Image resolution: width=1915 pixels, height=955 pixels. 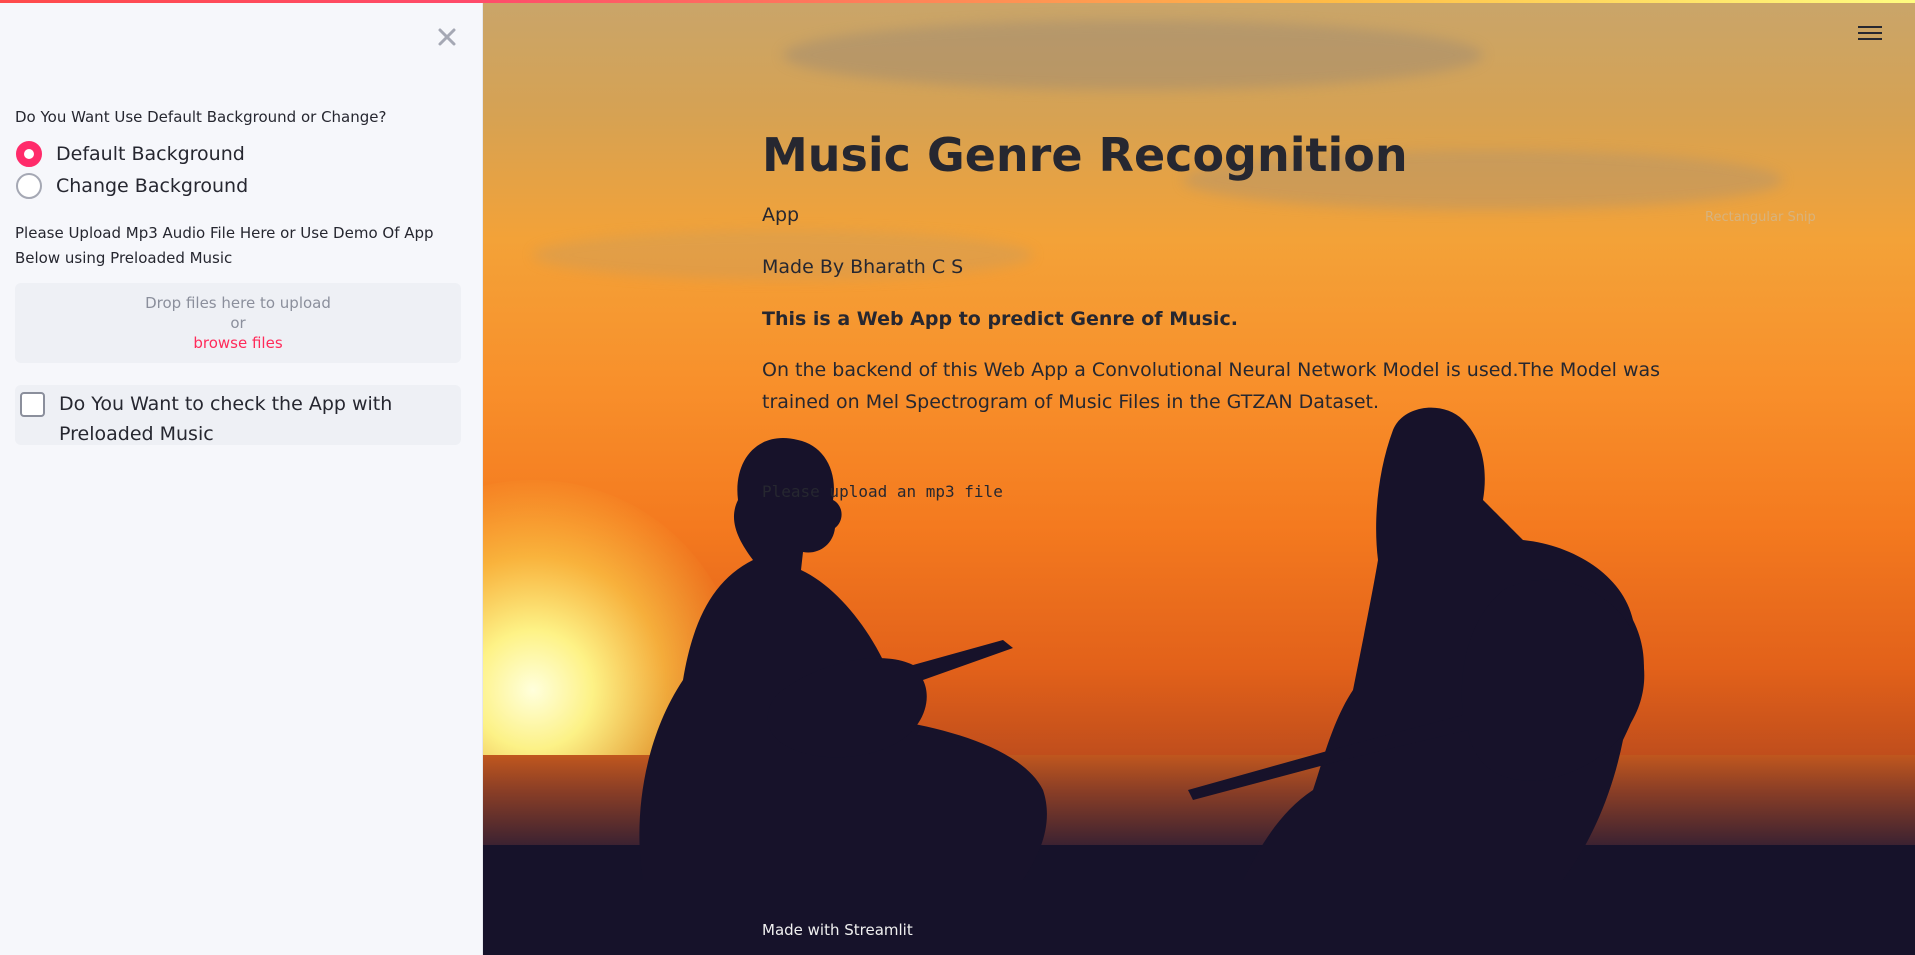 What do you see at coordinates (1085, 155) in the screenshot?
I see `page-title: Music Genre Recognition` at bounding box center [1085, 155].